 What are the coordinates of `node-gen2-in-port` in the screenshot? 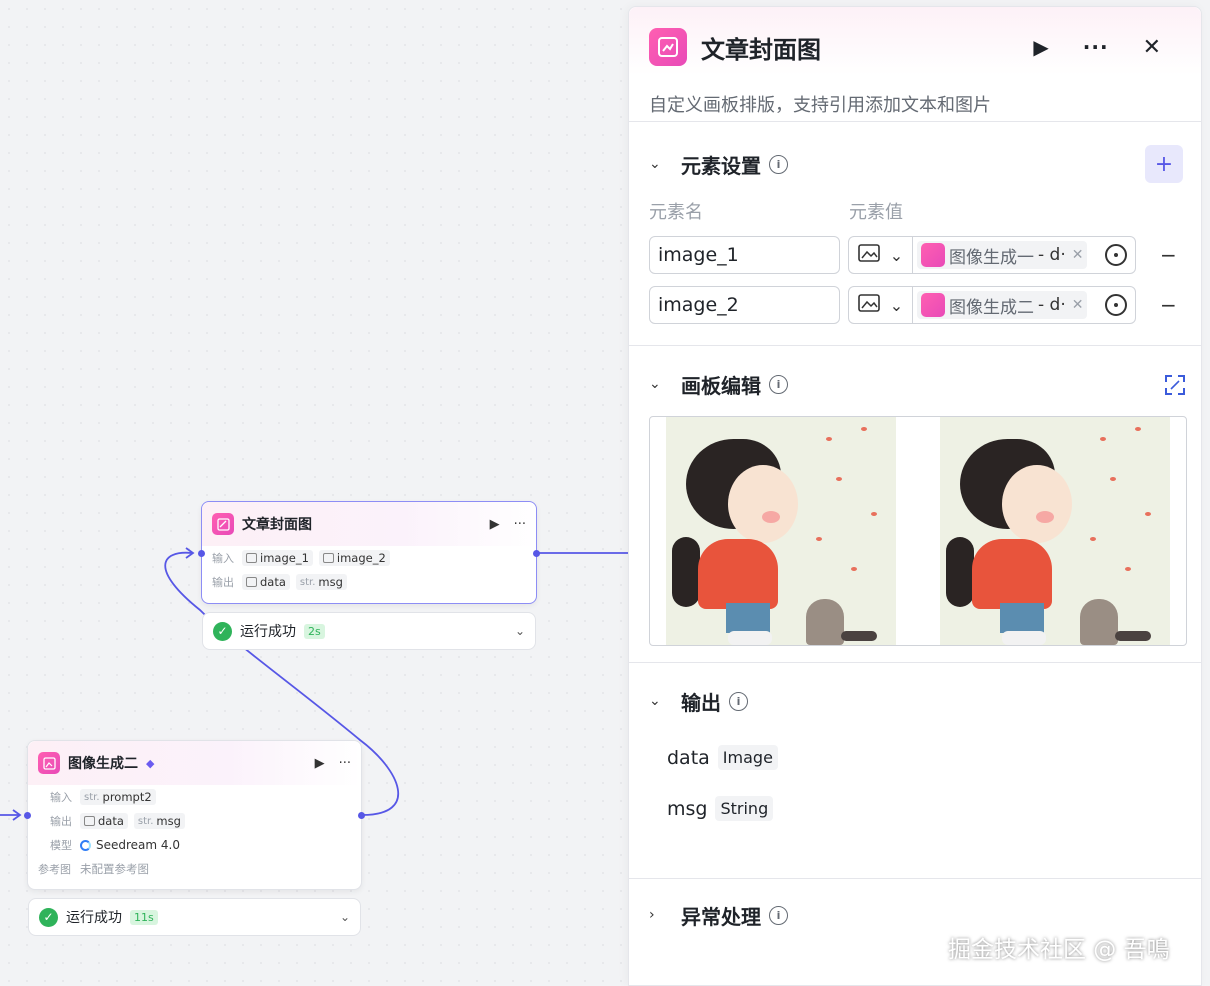 It's located at (27, 815).